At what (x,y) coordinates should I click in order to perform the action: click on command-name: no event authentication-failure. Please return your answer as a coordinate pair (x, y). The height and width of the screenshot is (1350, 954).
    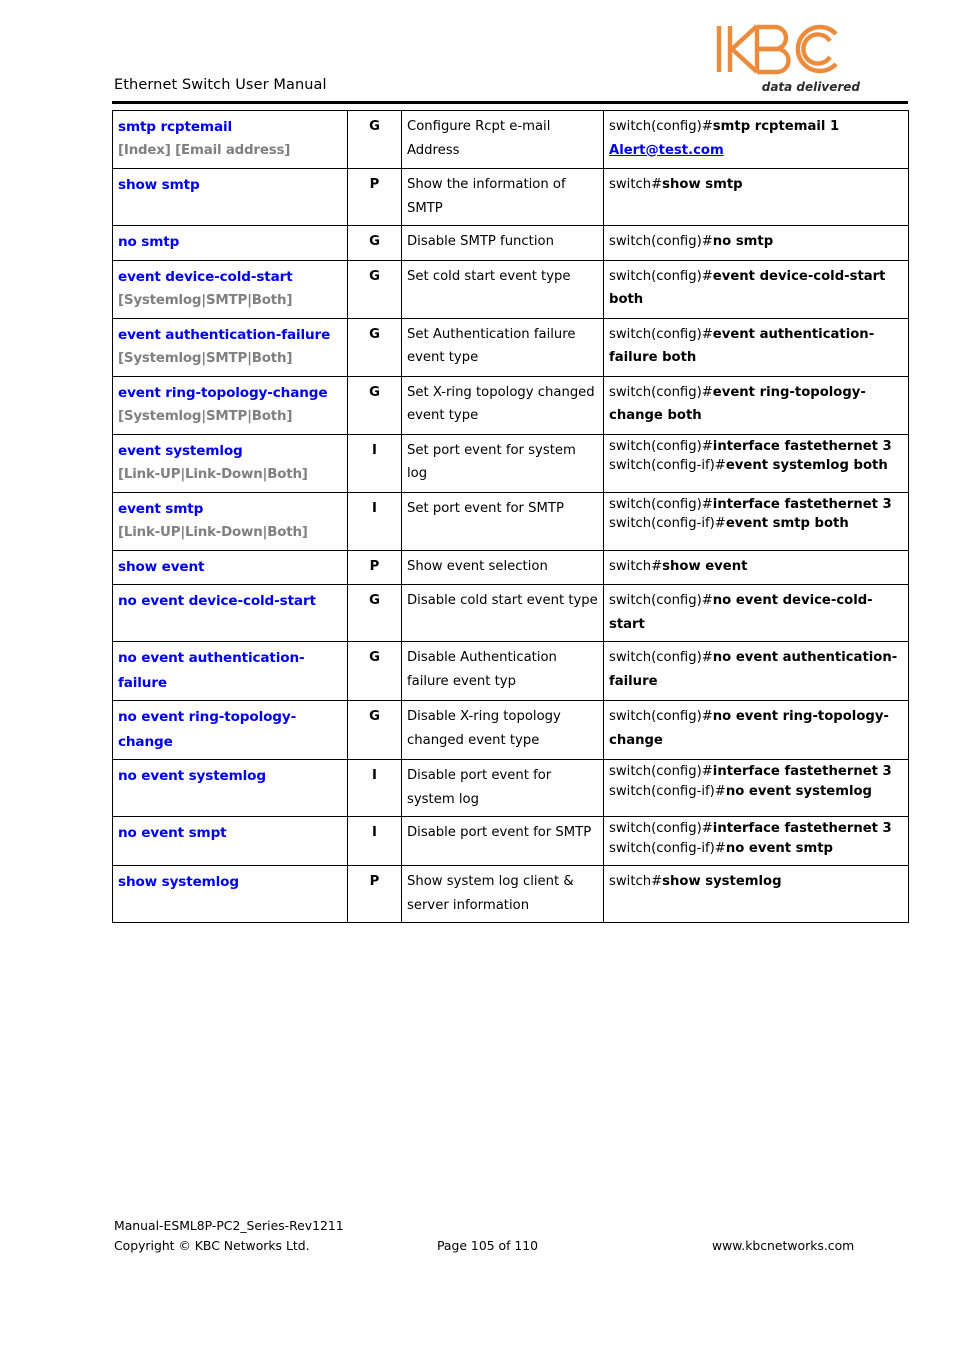
    Looking at the image, I should click on (230, 670).